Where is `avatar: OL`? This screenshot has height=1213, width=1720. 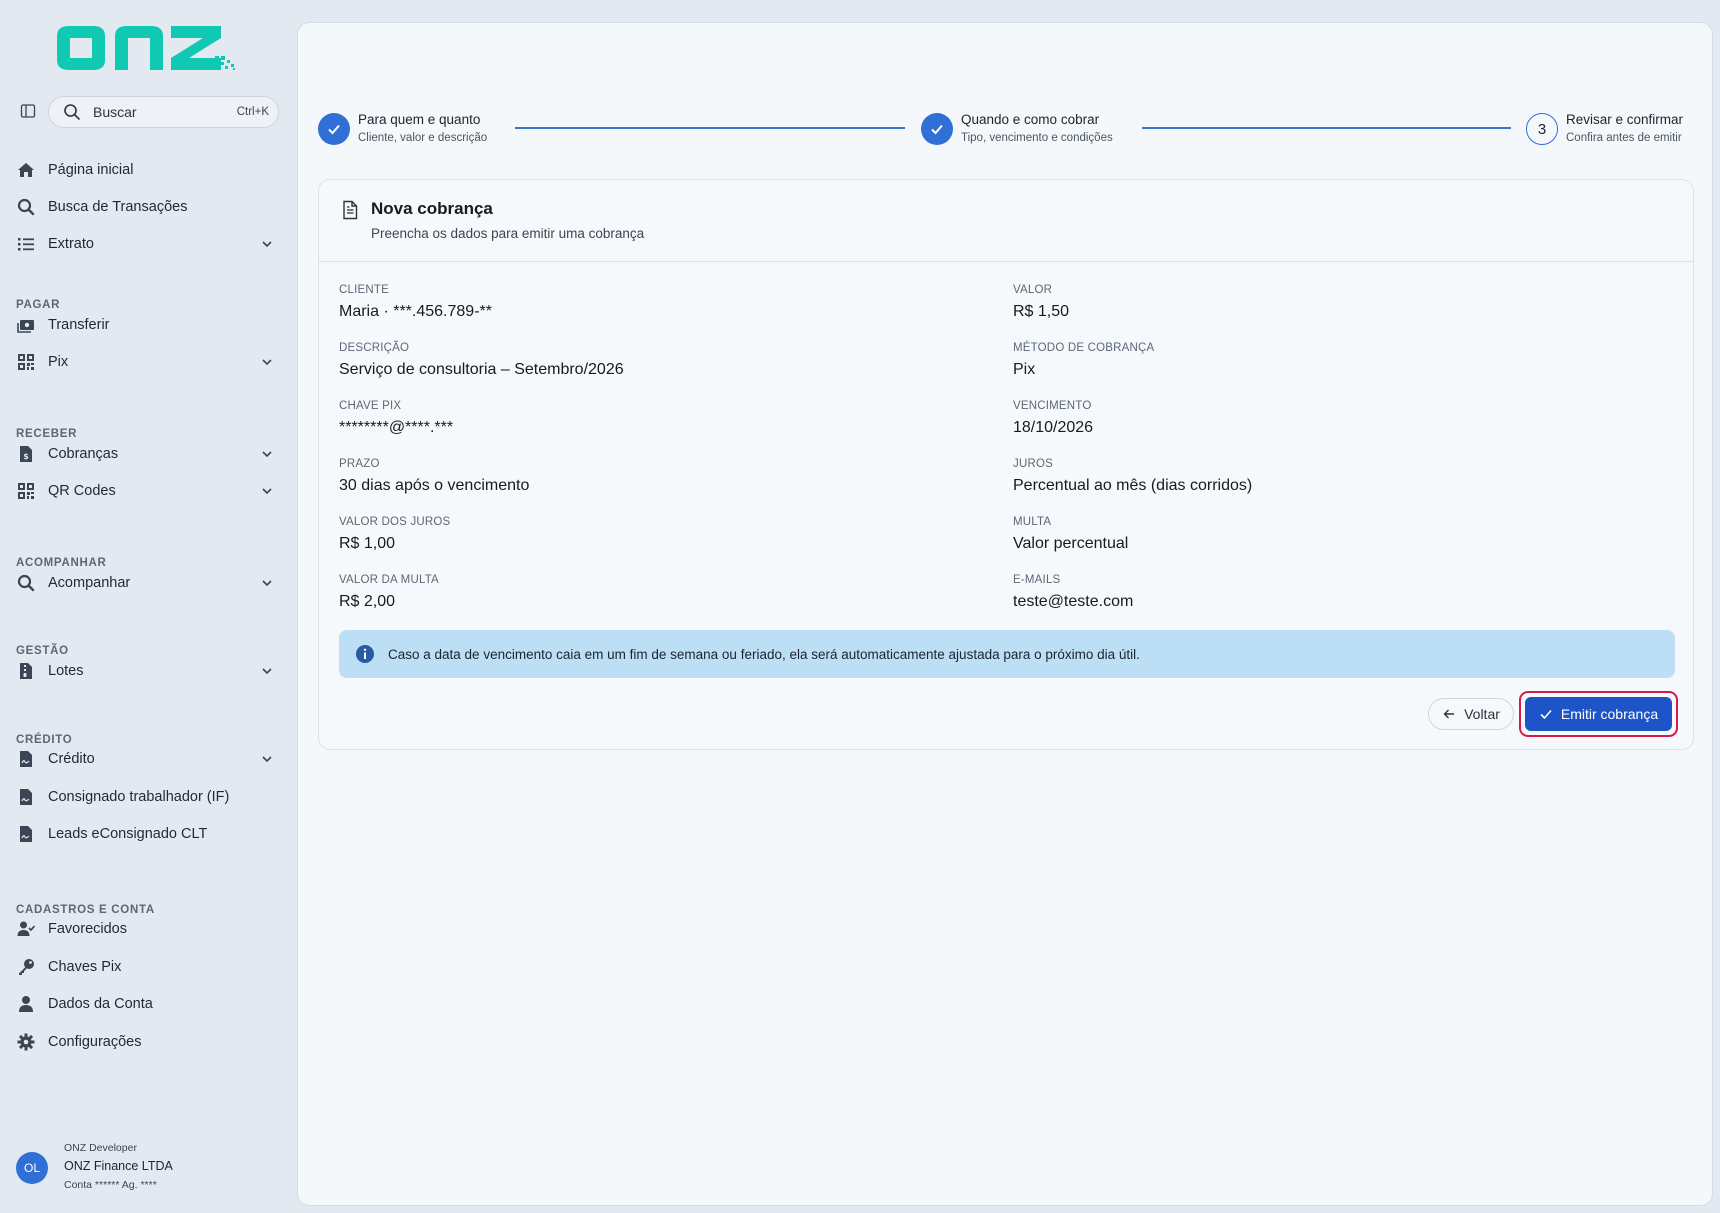
avatar: OL is located at coordinates (32, 1168).